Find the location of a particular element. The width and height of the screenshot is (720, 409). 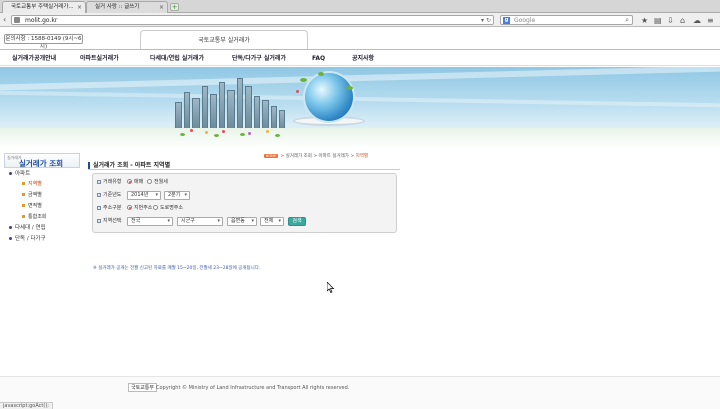

form-row-address-type: 주소구분 지번주소 도로명주소 is located at coordinates (247, 209).